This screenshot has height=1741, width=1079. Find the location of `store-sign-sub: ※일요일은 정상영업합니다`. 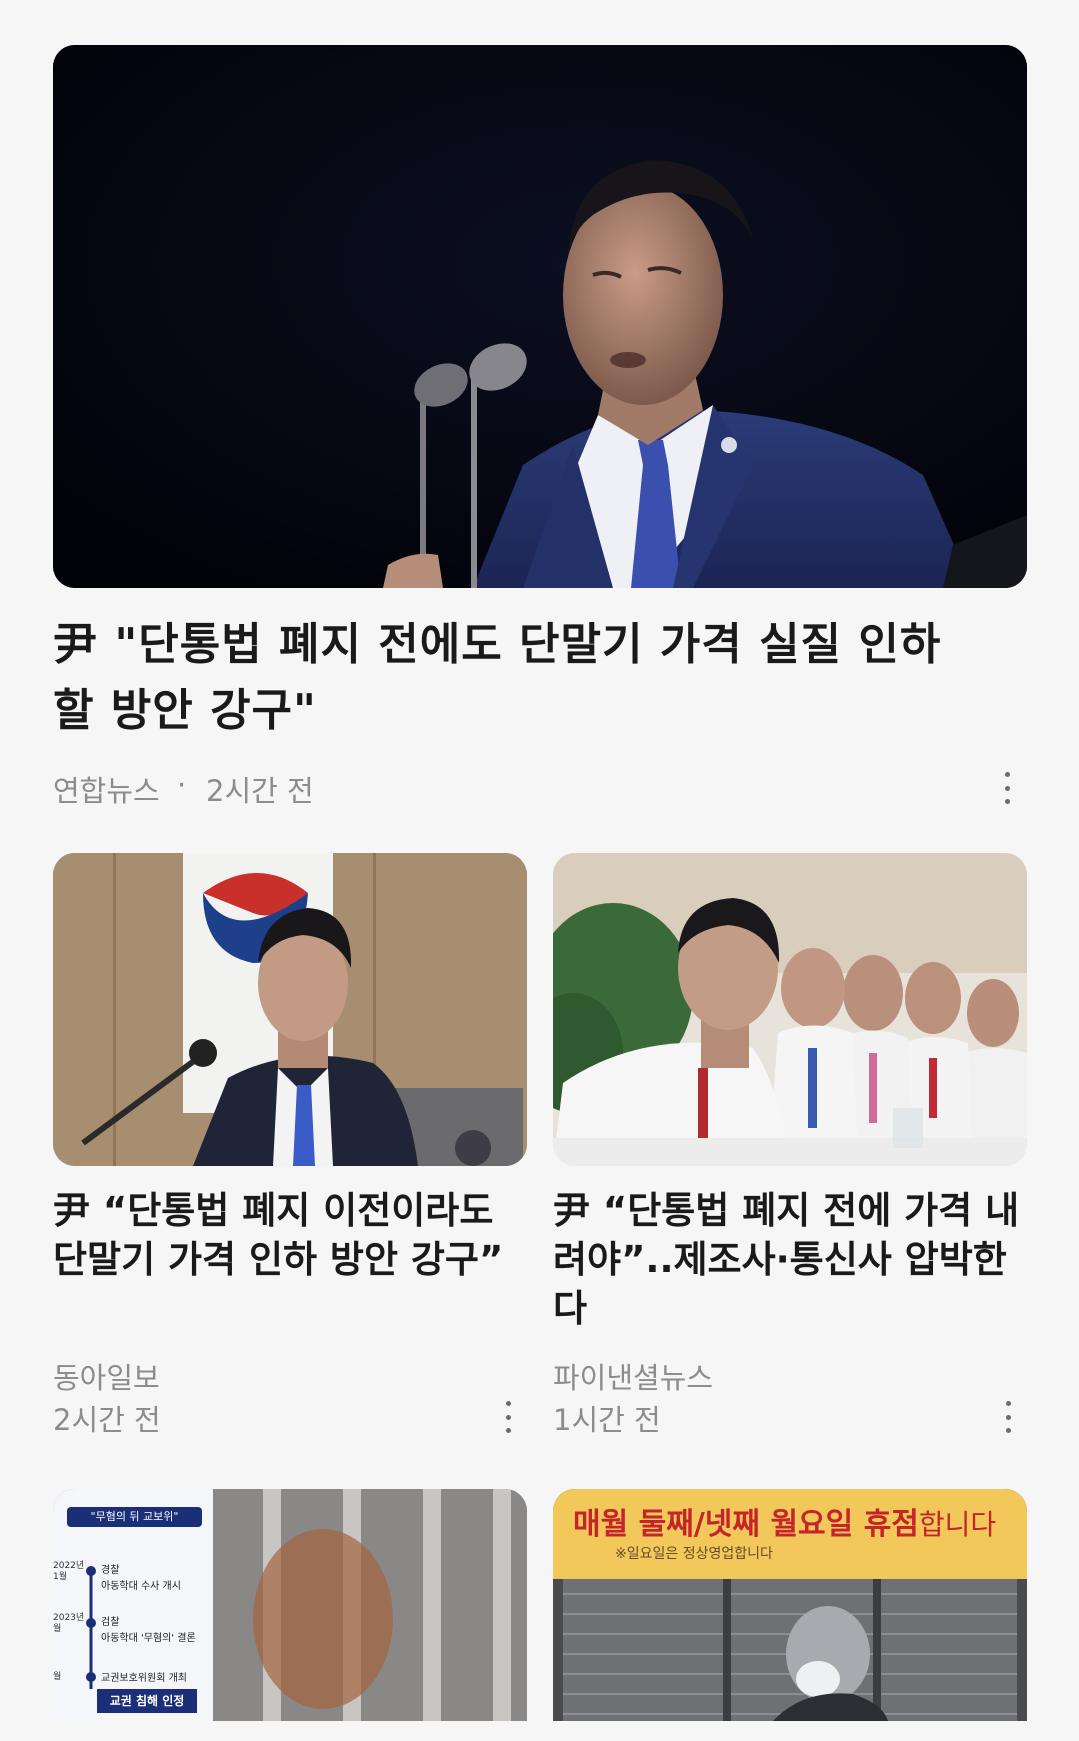

store-sign-sub: ※일요일은 정상영업합니다 is located at coordinates (694, 1554).